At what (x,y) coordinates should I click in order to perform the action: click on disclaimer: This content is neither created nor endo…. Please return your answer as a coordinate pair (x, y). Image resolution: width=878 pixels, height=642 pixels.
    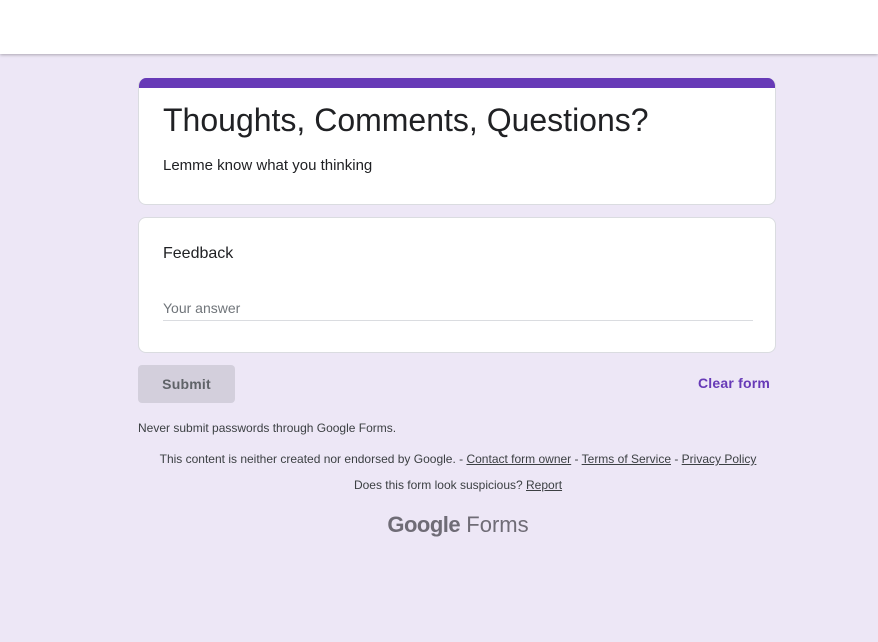
    Looking at the image, I should click on (458, 459).